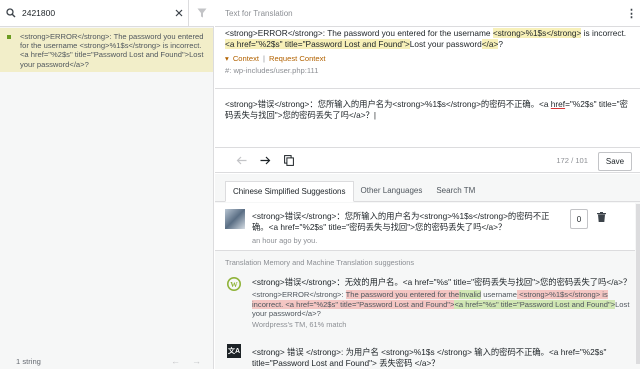 Image resolution: width=640 pixels, height=369 pixels. What do you see at coordinates (285, 240) in the screenshot?
I see `own-suggestion-meta: an hour ago by you.` at bounding box center [285, 240].